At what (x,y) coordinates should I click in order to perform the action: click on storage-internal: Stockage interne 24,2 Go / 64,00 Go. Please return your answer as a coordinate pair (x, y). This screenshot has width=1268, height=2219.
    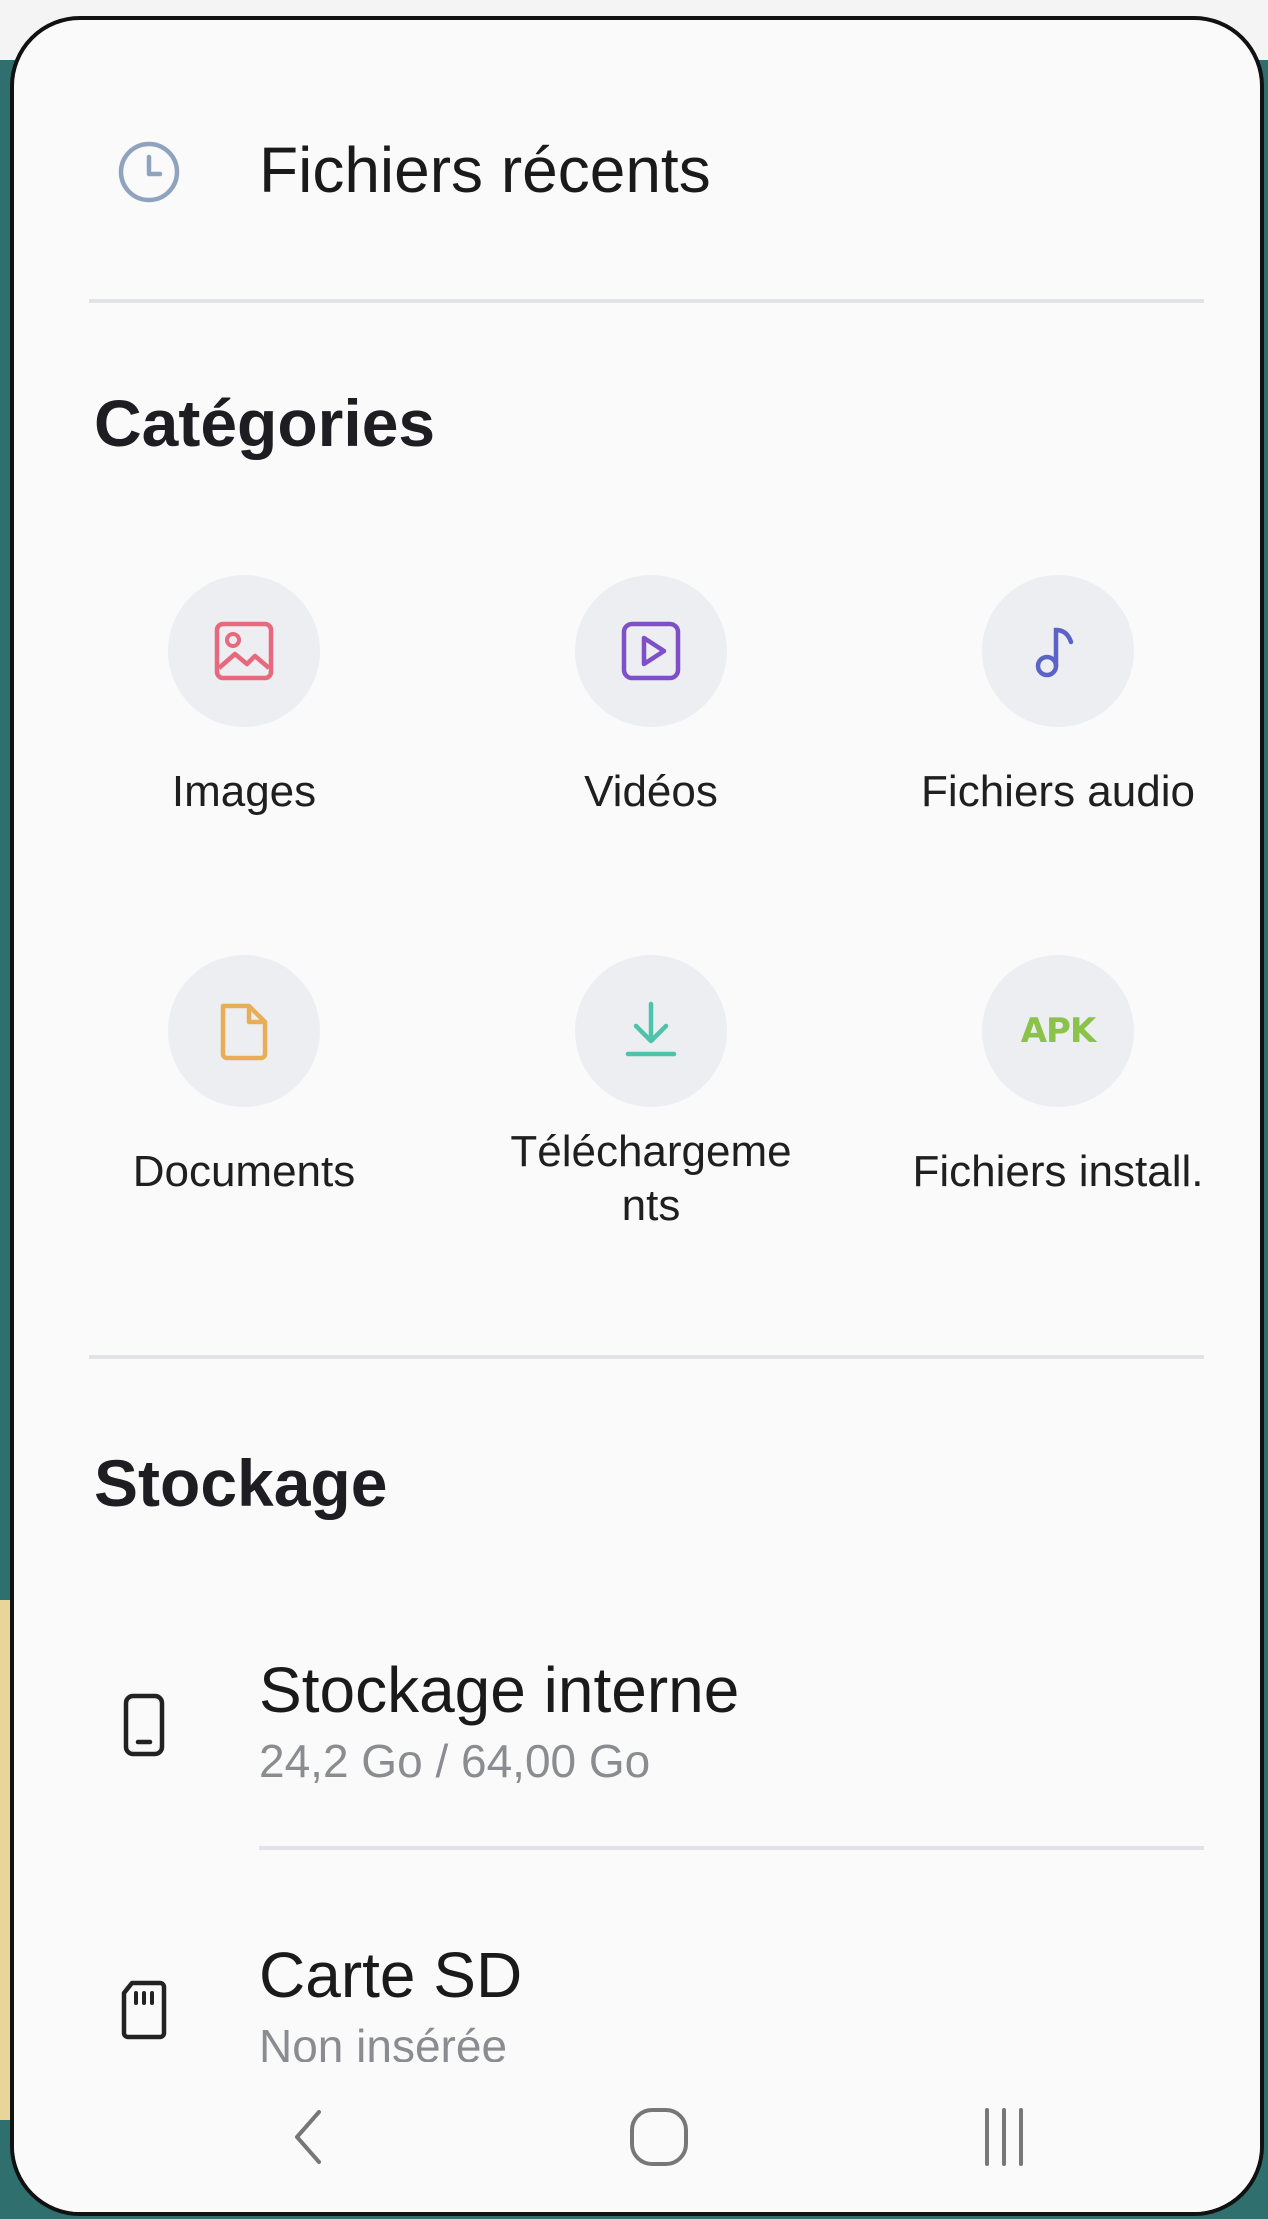
    Looking at the image, I should click on (637, 1725).